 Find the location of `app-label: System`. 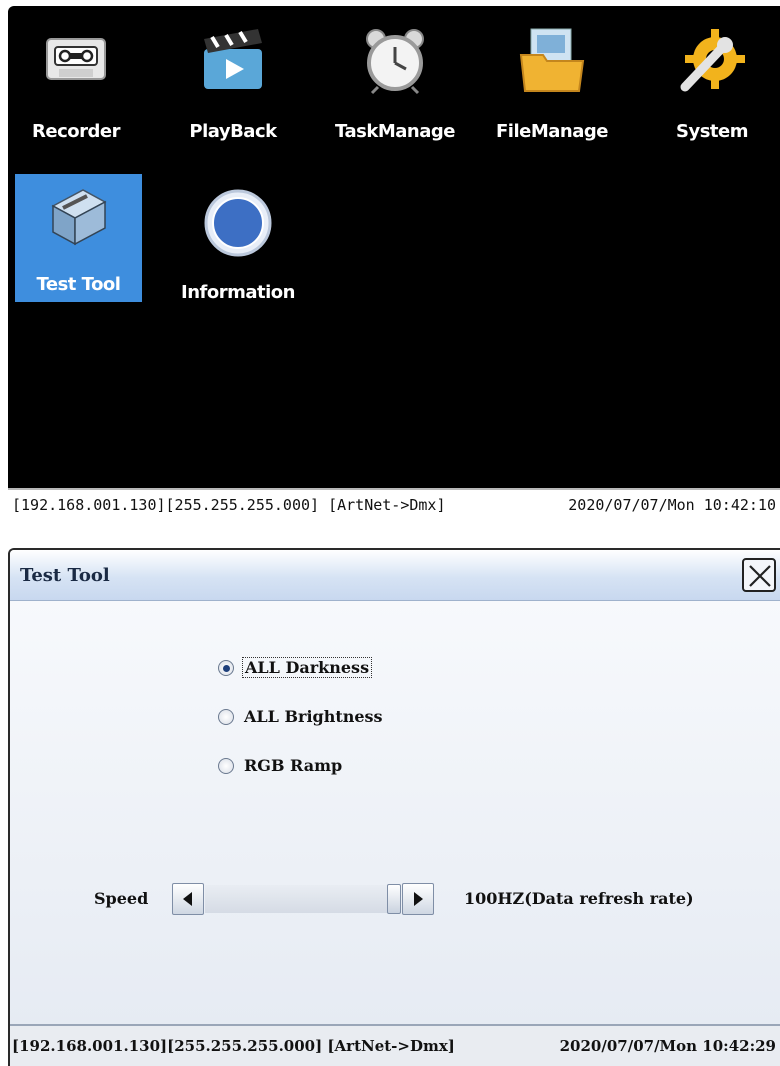

app-label: System is located at coordinates (712, 131).